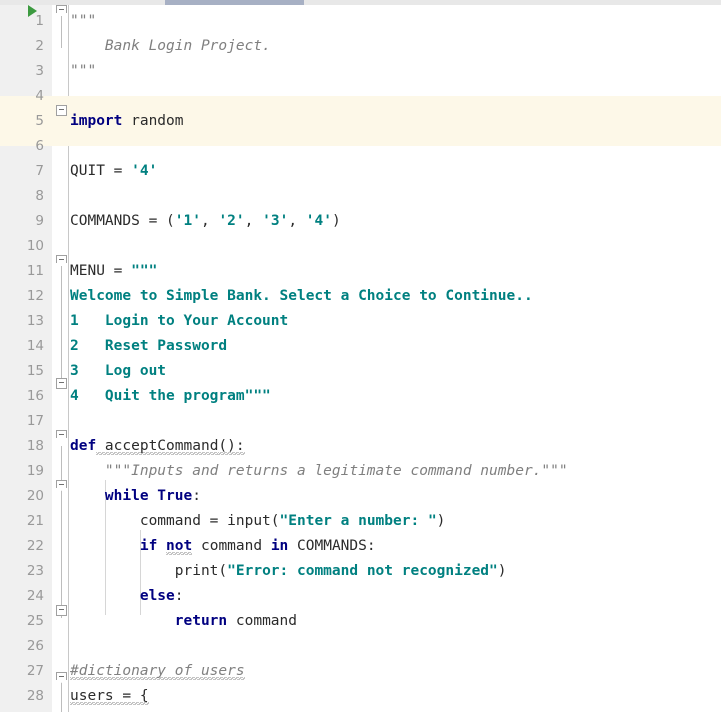 The height and width of the screenshot is (712, 721). What do you see at coordinates (131, 704) in the screenshot?
I see `code-text: 'chief': {` at bounding box center [131, 704].